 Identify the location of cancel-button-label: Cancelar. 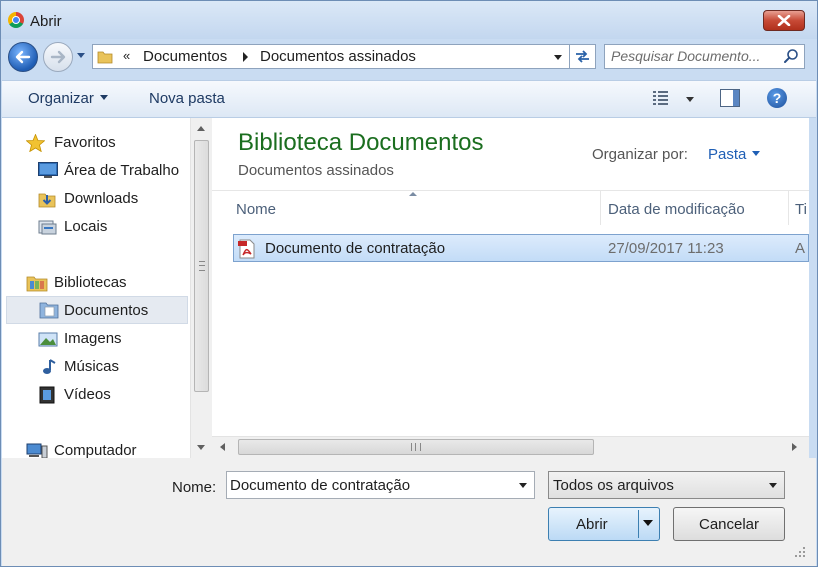
(729, 524).